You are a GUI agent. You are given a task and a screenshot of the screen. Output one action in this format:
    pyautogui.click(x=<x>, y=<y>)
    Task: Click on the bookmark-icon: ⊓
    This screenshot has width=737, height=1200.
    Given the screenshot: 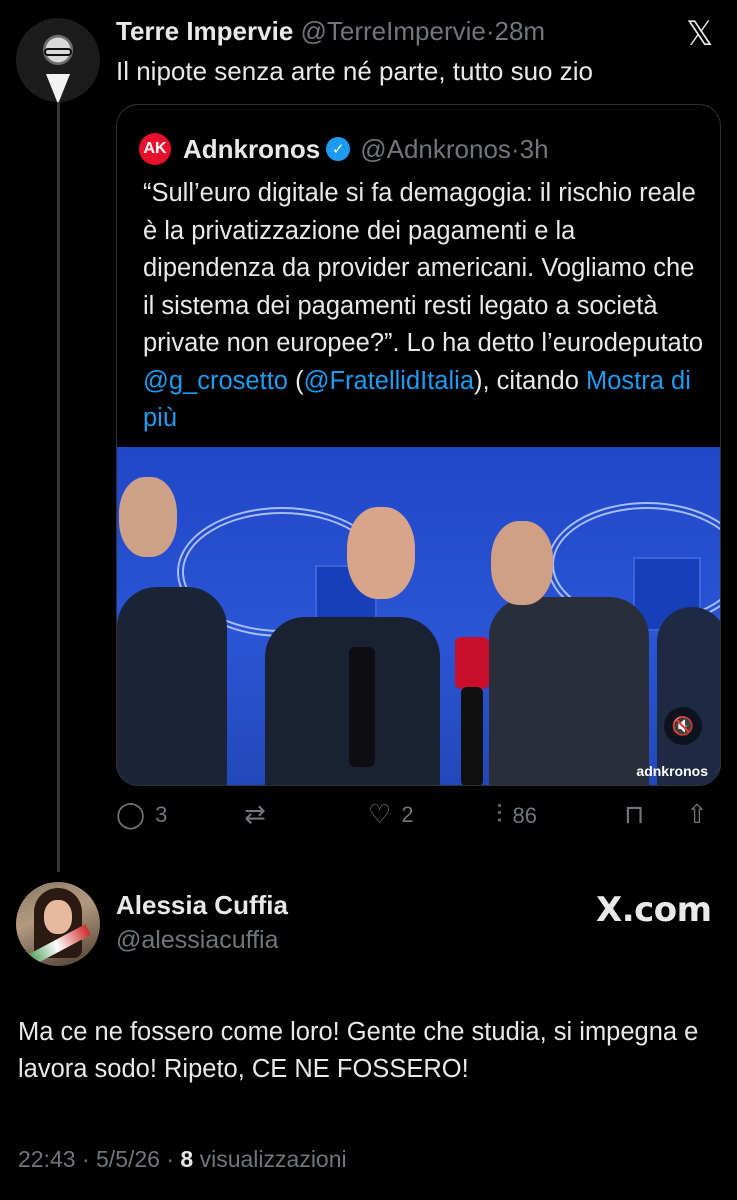 What is the action you would take?
    pyautogui.click(x=634, y=815)
    